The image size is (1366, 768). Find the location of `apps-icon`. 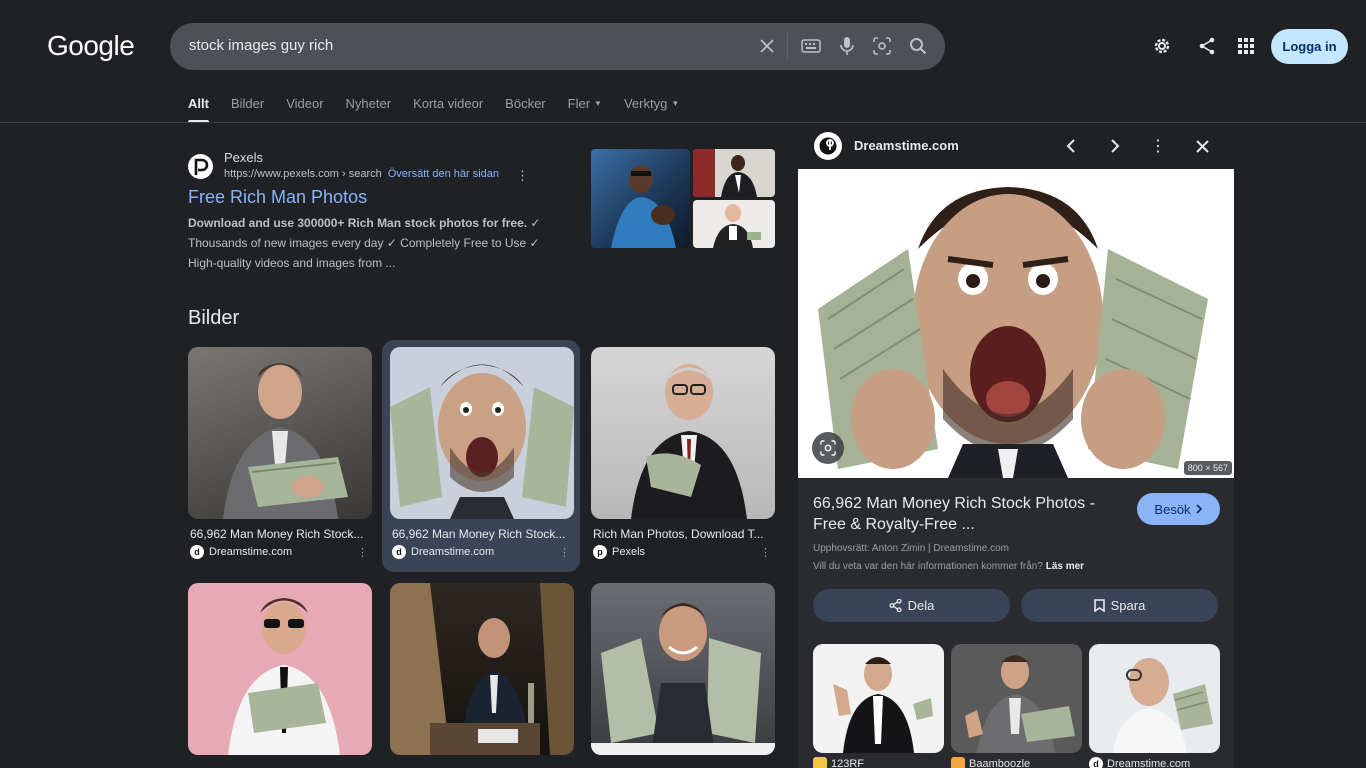

apps-icon is located at coordinates (1246, 46).